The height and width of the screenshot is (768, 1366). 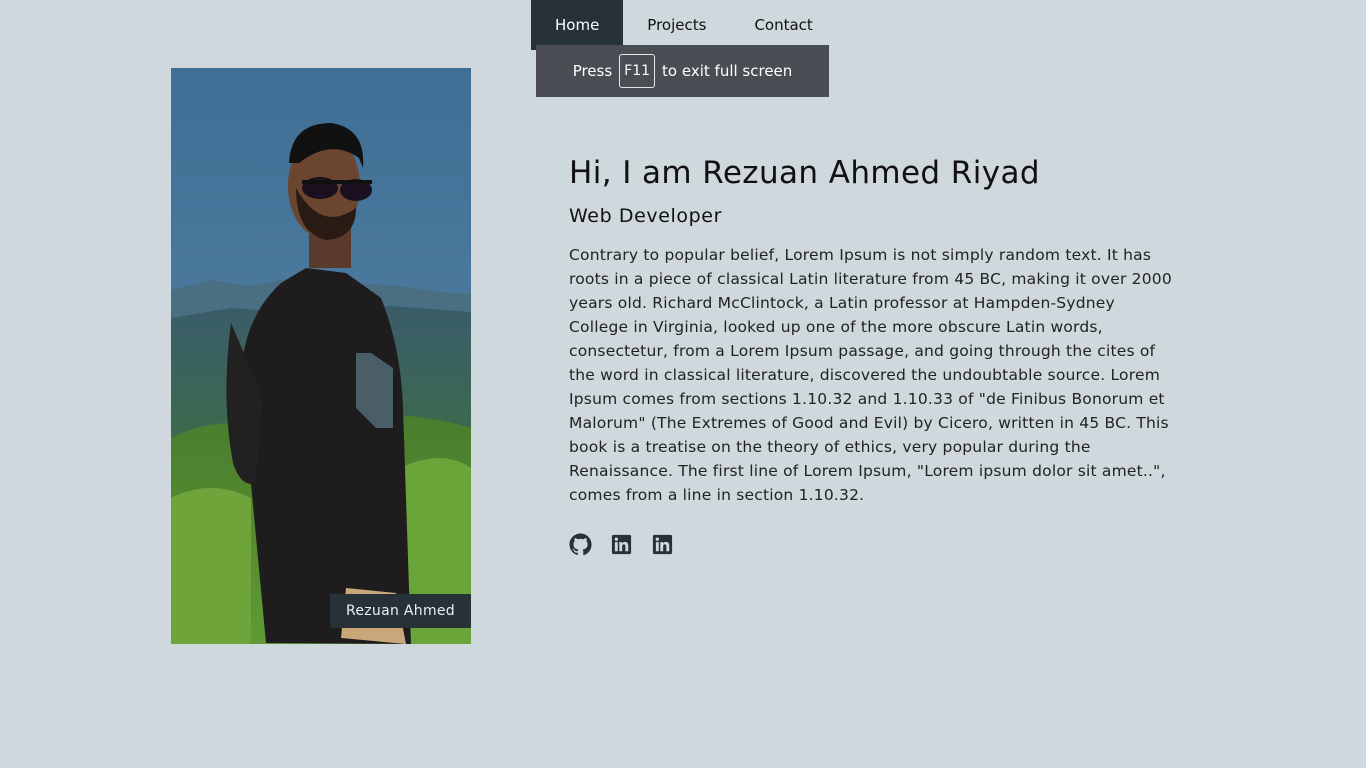 I want to click on nav-projects: Projects, so click(x=676, y=25).